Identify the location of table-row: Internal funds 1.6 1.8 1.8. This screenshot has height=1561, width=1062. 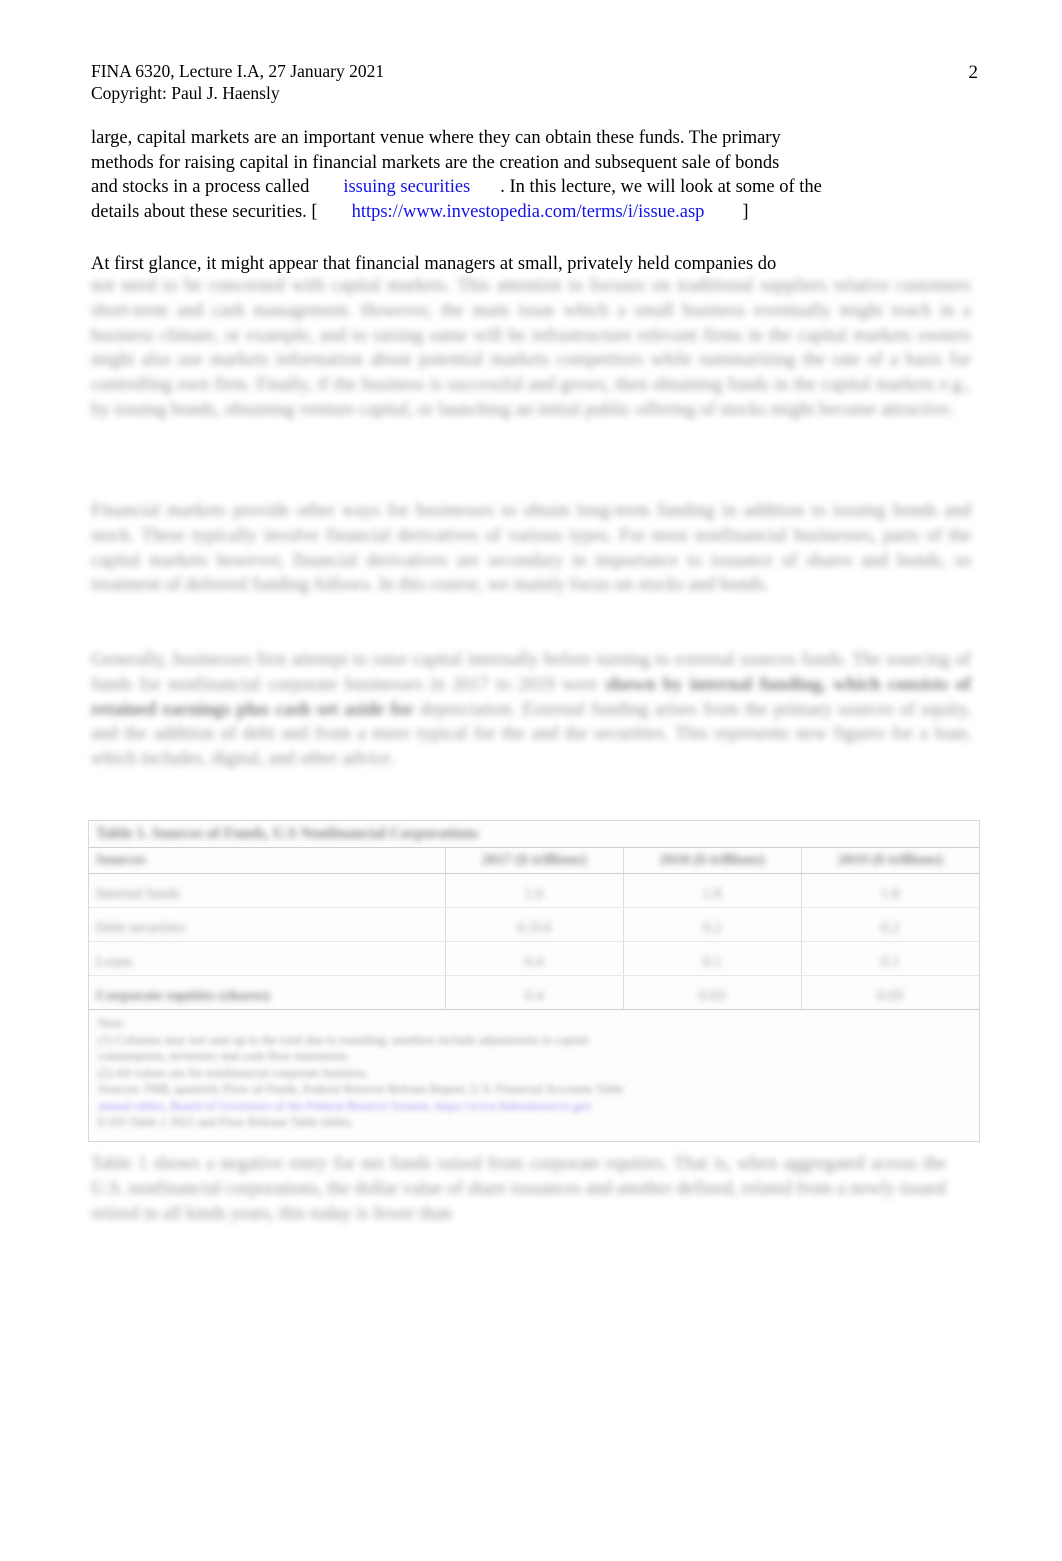
(534, 890).